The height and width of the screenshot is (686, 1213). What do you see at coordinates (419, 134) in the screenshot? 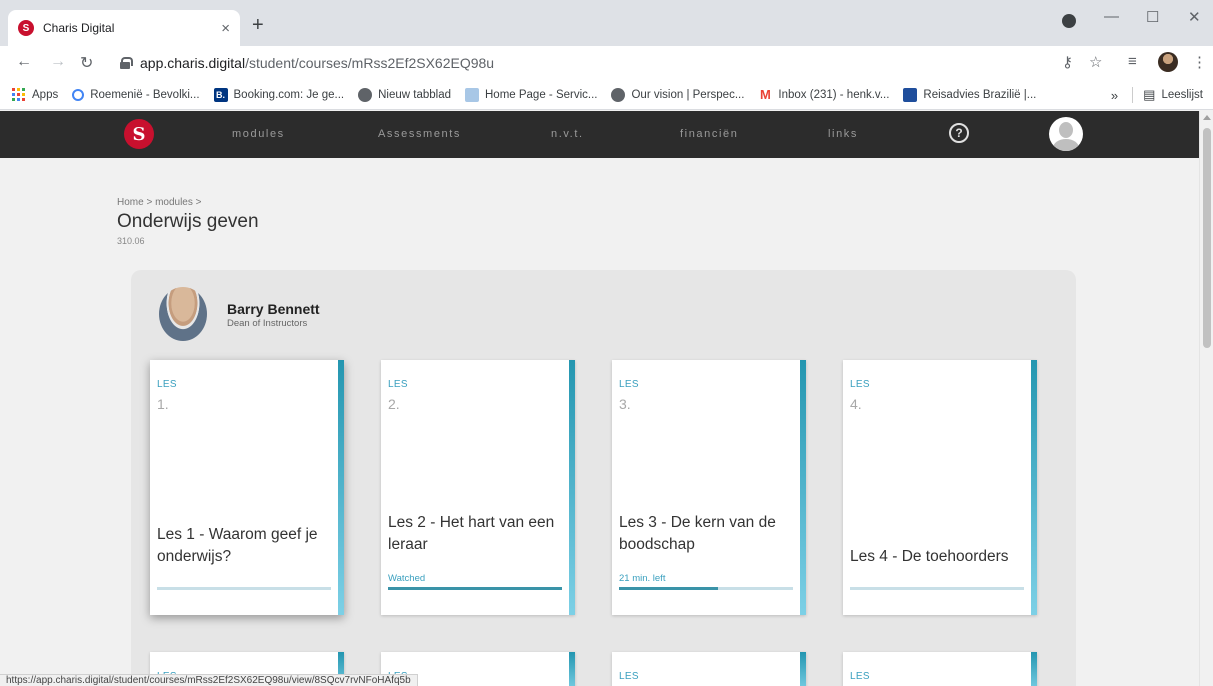
I see `nav-link-assessments: Assessments` at bounding box center [419, 134].